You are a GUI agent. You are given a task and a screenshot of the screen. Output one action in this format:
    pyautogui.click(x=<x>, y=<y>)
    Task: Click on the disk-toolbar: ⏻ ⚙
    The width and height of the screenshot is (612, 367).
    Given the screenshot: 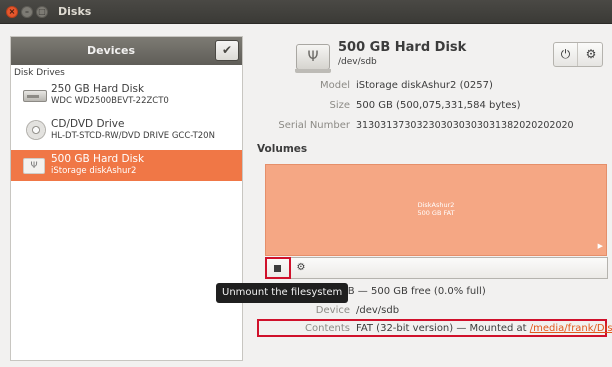 What is the action you would take?
    pyautogui.click(x=578, y=54)
    